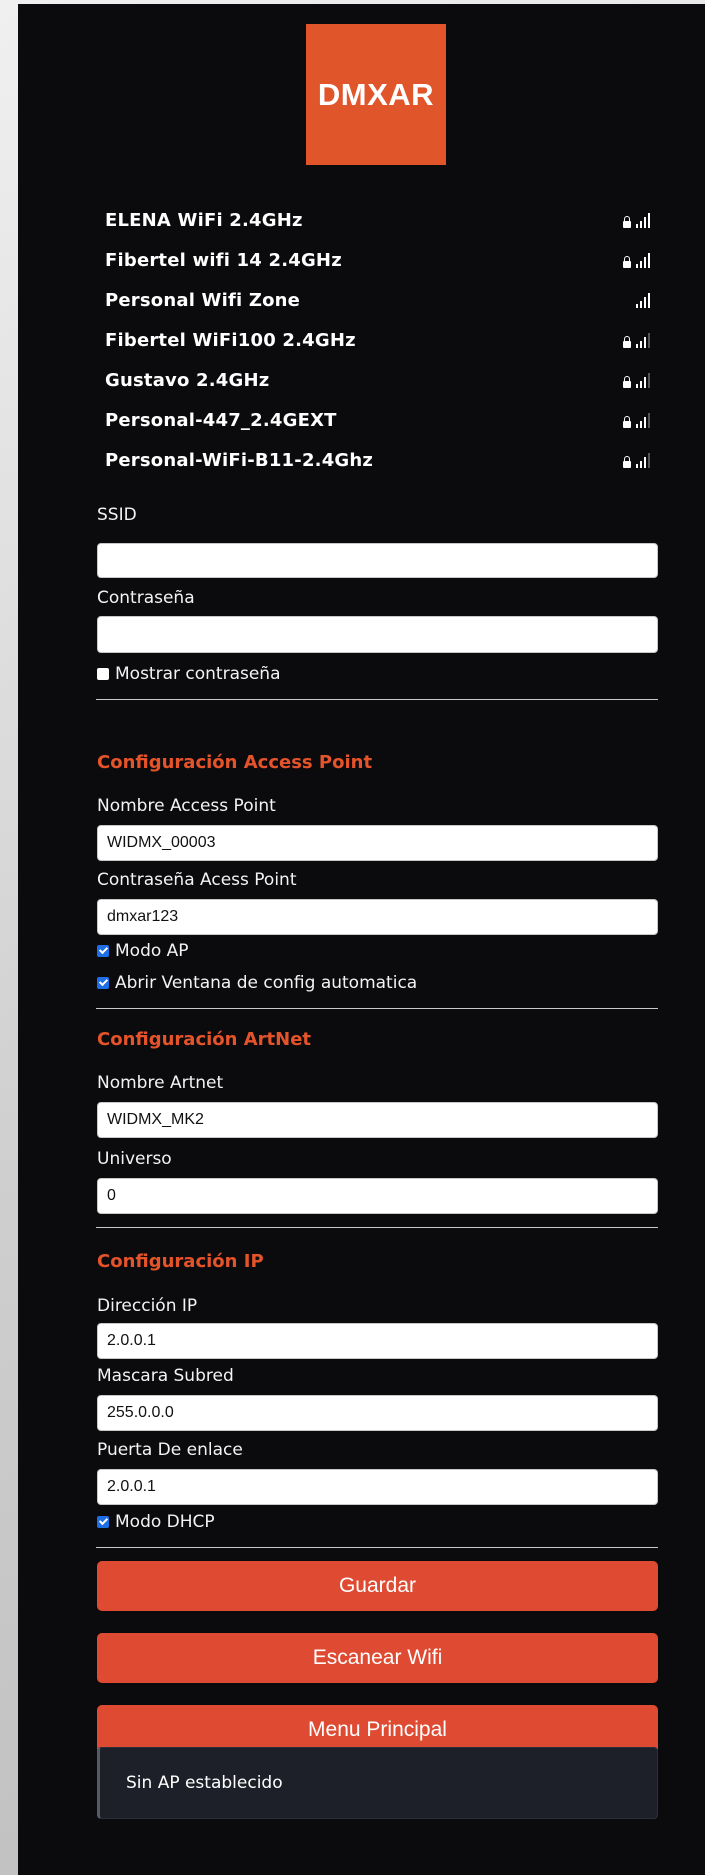  I want to click on ap-mode-label: Modo AP, so click(152, 951).